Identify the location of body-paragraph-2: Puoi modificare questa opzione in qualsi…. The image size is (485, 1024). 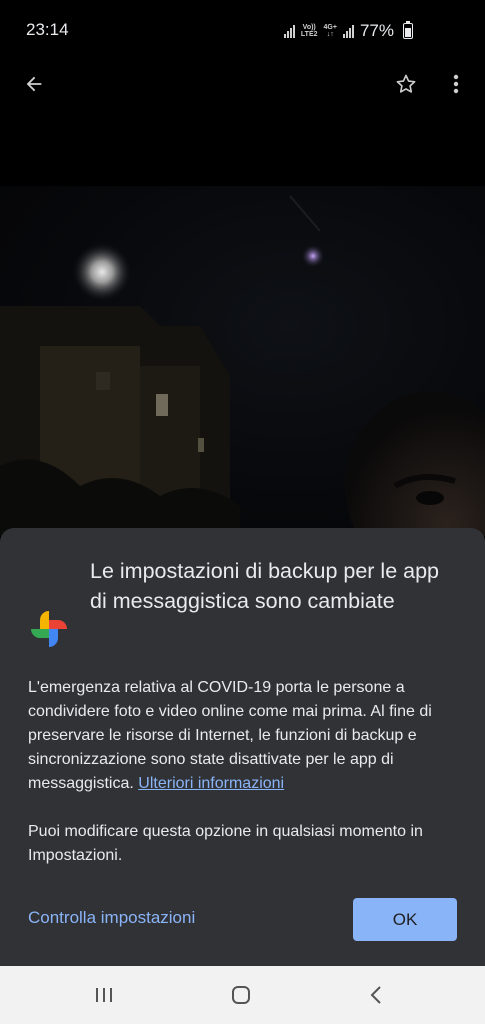
(225, 843).